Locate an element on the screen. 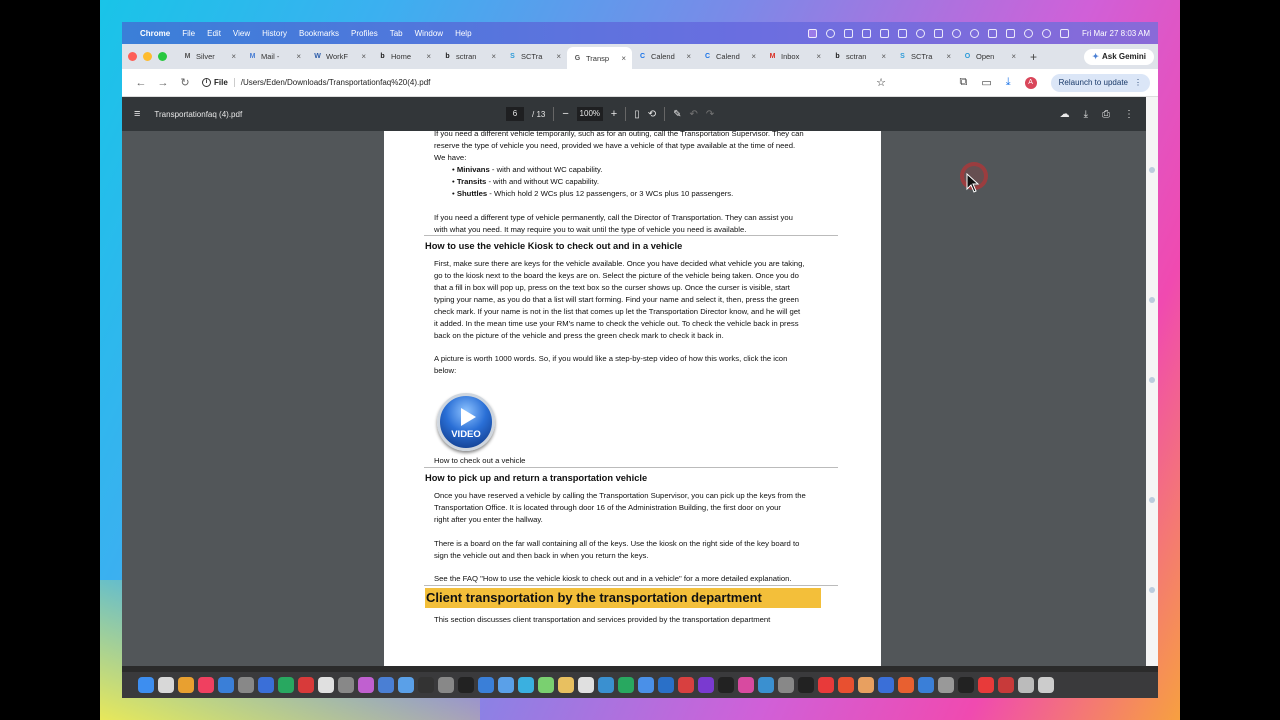  print-icon: ⎙ is located at coordinates (1106, 114).